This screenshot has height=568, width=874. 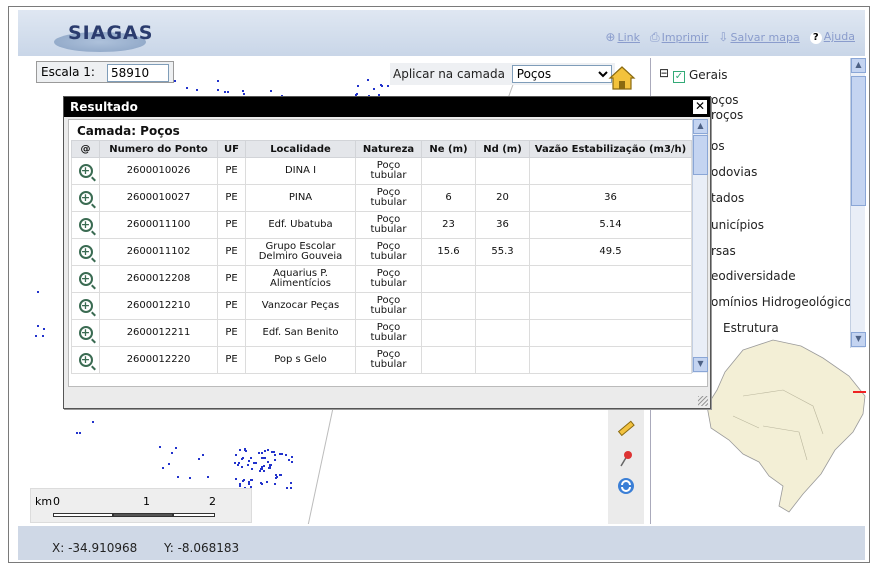 I want to click on close-icon: ✕, so click(x=700, y=107).